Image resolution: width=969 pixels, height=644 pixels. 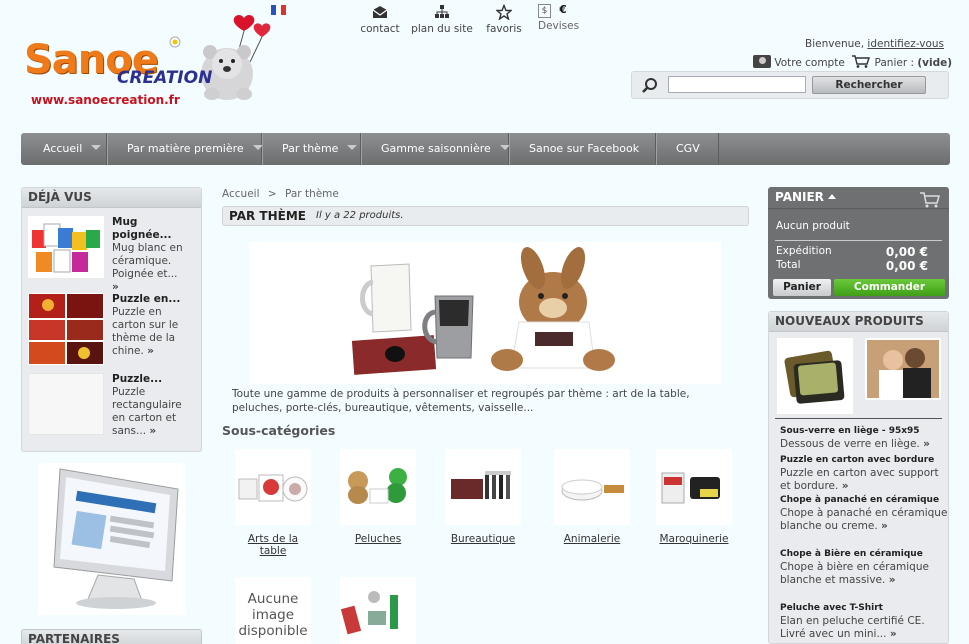 I want to click on category-header: PAR THÈME Il y a 22 produits., so click(x=485, y=216).